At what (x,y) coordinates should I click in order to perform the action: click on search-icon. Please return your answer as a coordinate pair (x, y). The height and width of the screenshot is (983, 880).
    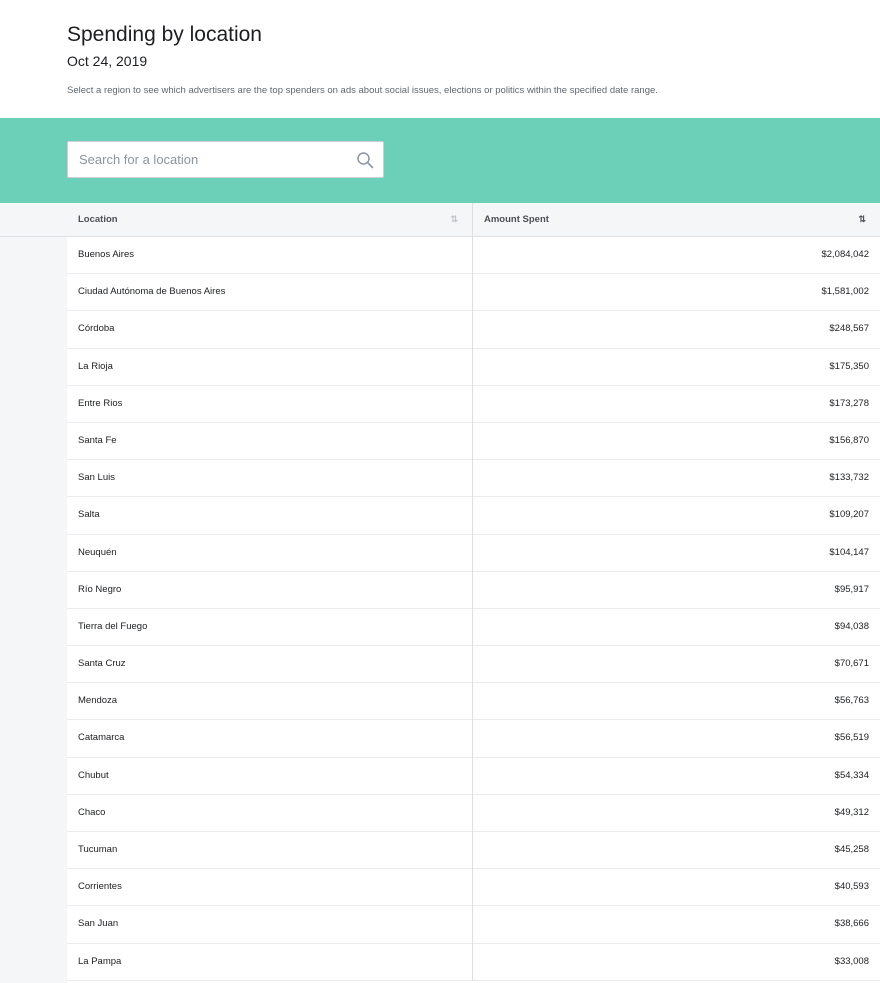
    Looking at the image, I should click on (365, 160).